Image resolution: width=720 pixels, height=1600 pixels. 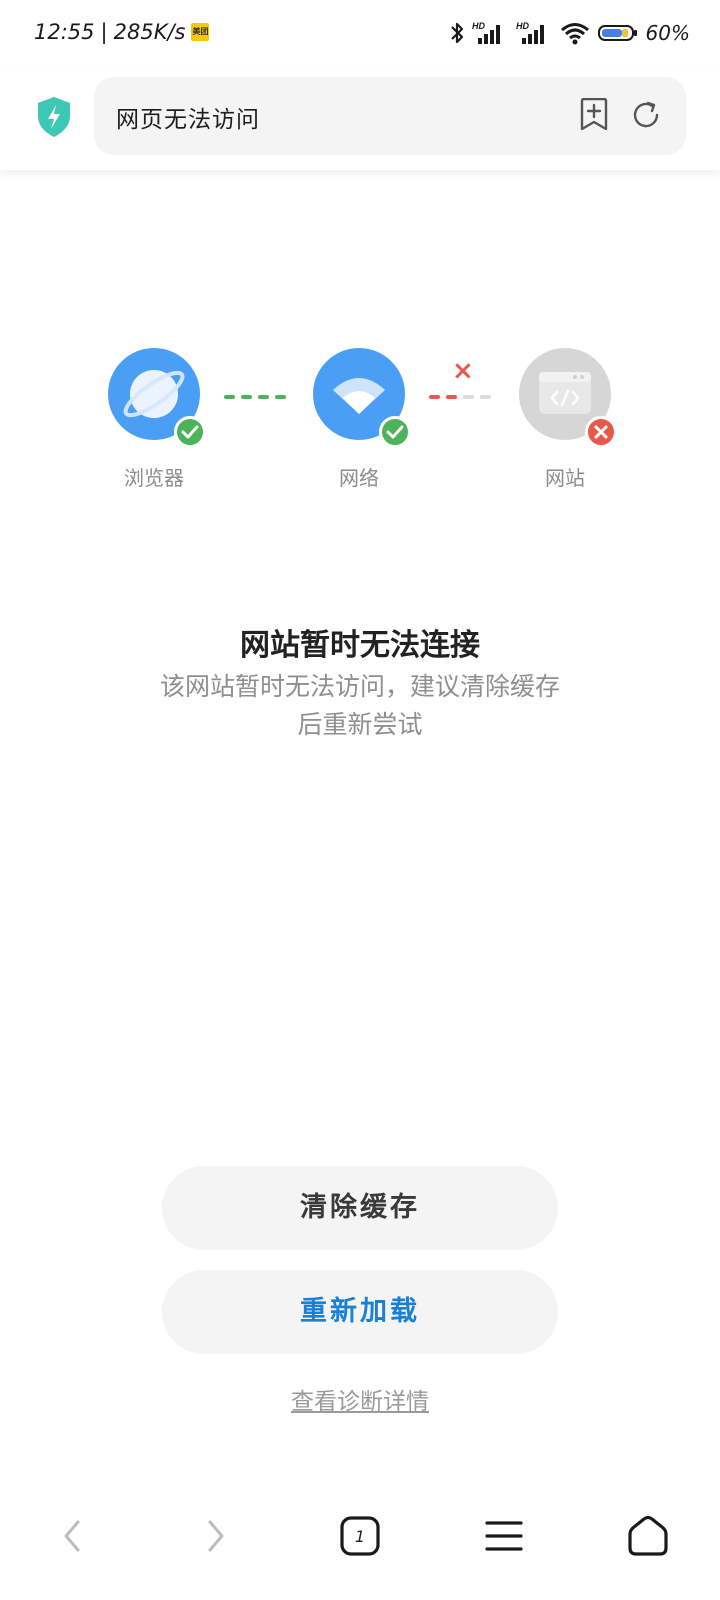 I want to click on menu-icon, so click(x=504, y=1536).